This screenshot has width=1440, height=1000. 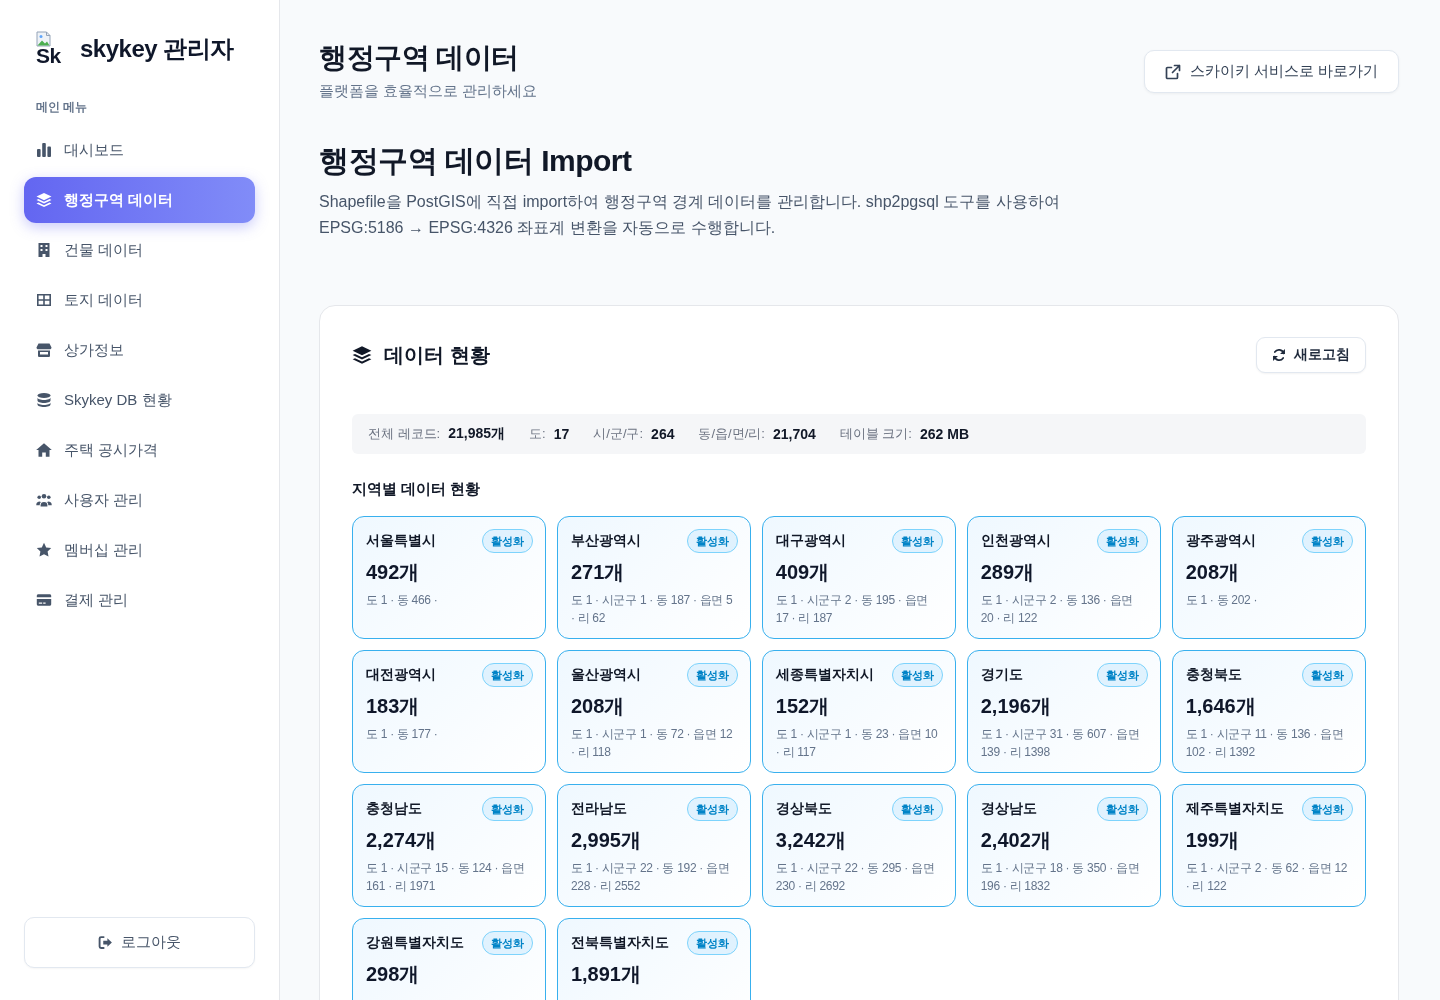 What do you see at coordinates (393, 572) in the screenshot?
I see `record-count: 492개` at bounding box center [393, 572].